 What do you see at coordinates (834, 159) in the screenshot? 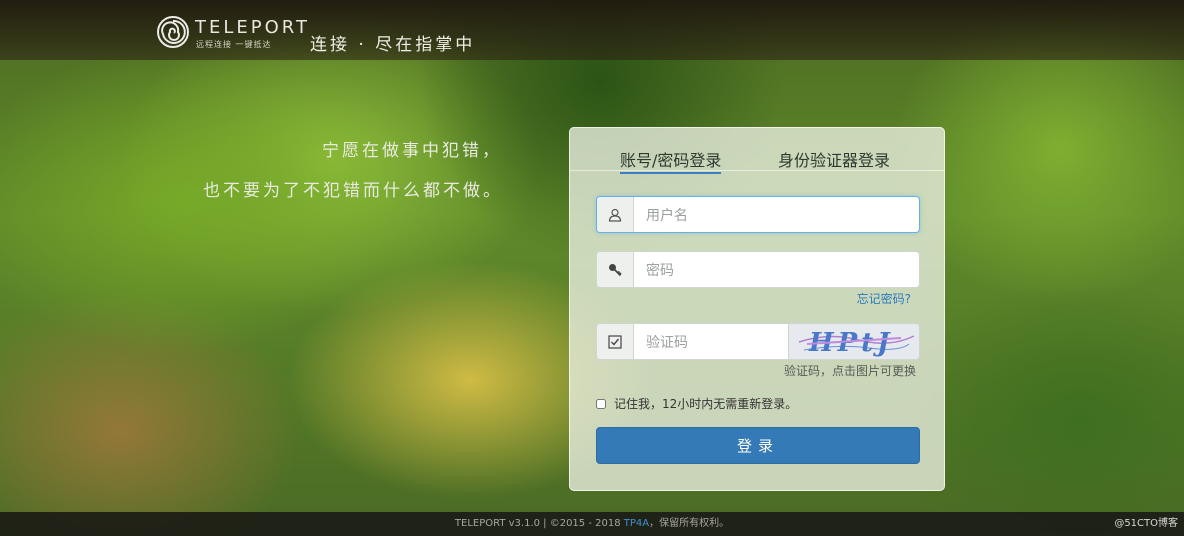
I see `tab-authenticator-login: 身份验证器登录` at bounding box center [834, 159].